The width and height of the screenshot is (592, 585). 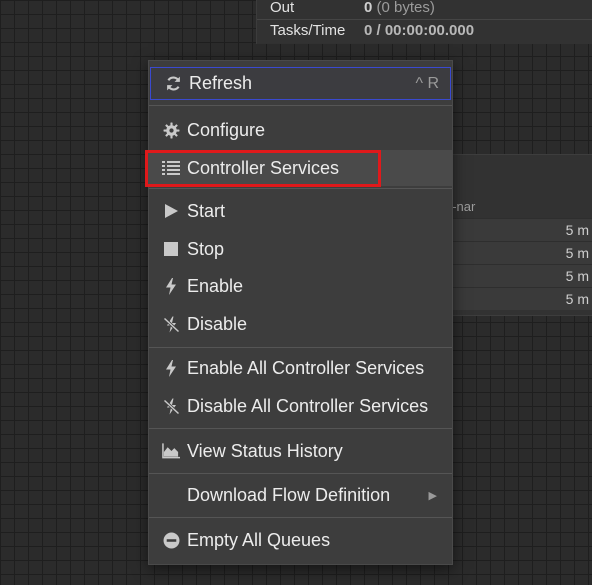 What do you see at coordinates (300, 324) in the screenshot?
I see `menu-item-disable: Disable` at bounding box center [300, 324].